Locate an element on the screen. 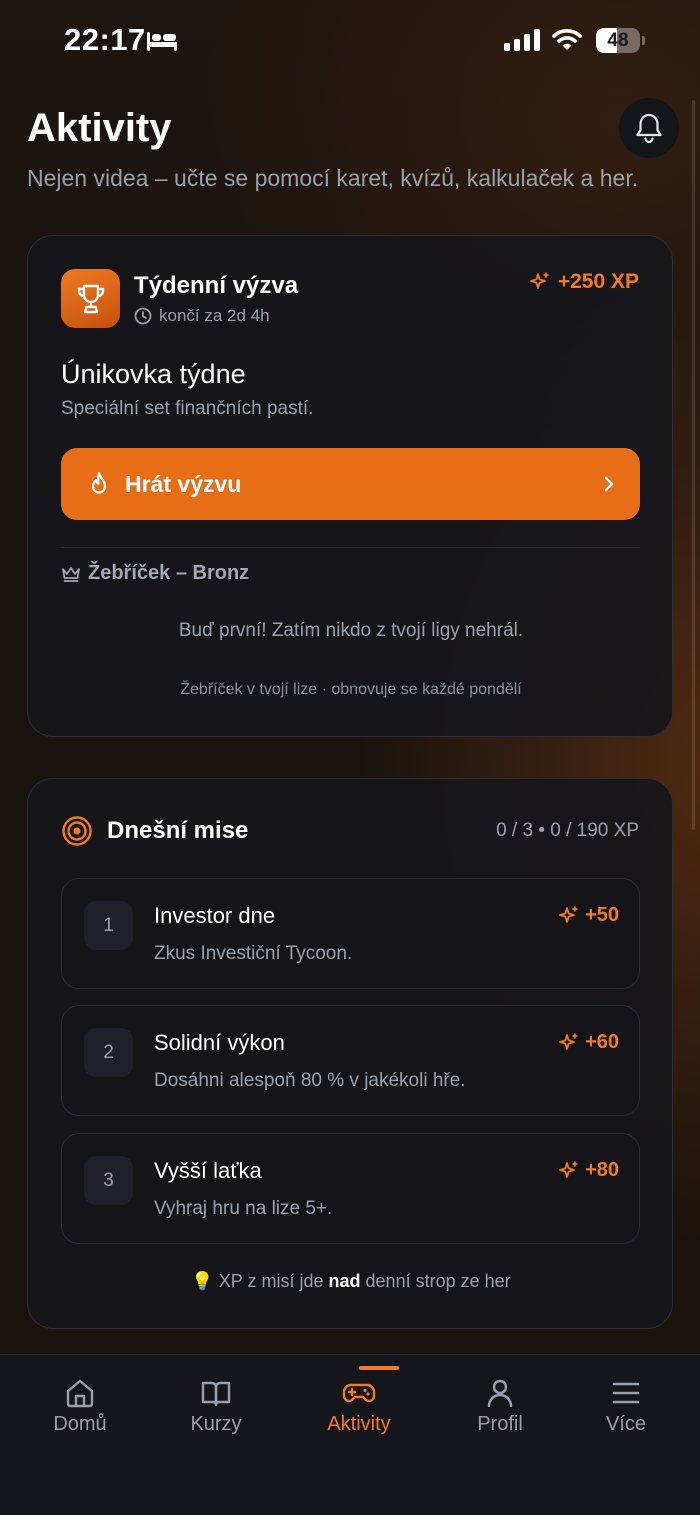  menu-icon is located at coordinates (626, 1393).